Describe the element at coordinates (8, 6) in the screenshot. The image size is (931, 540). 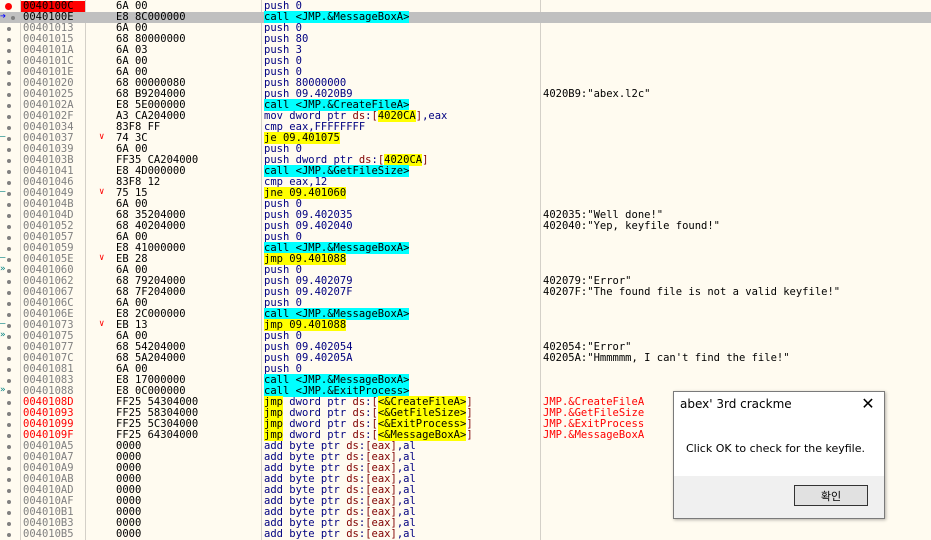
I see `breakpoint-icon` at that location.